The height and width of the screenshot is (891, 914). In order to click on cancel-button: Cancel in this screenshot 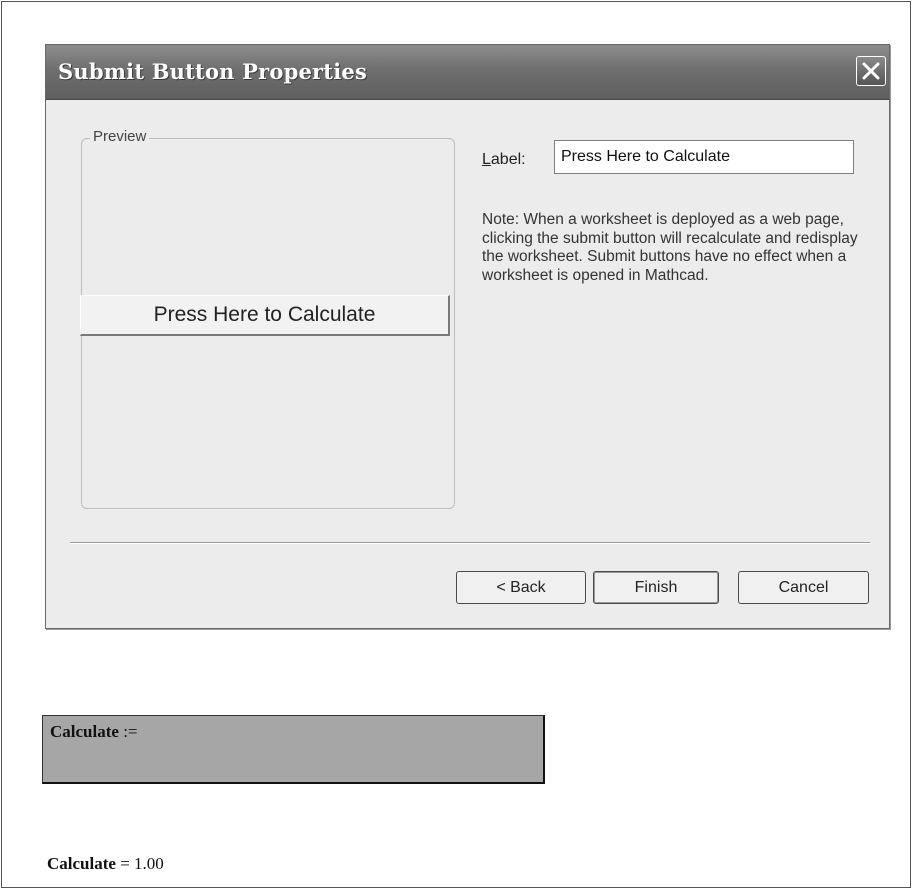, I will do `click(803, 587)`.